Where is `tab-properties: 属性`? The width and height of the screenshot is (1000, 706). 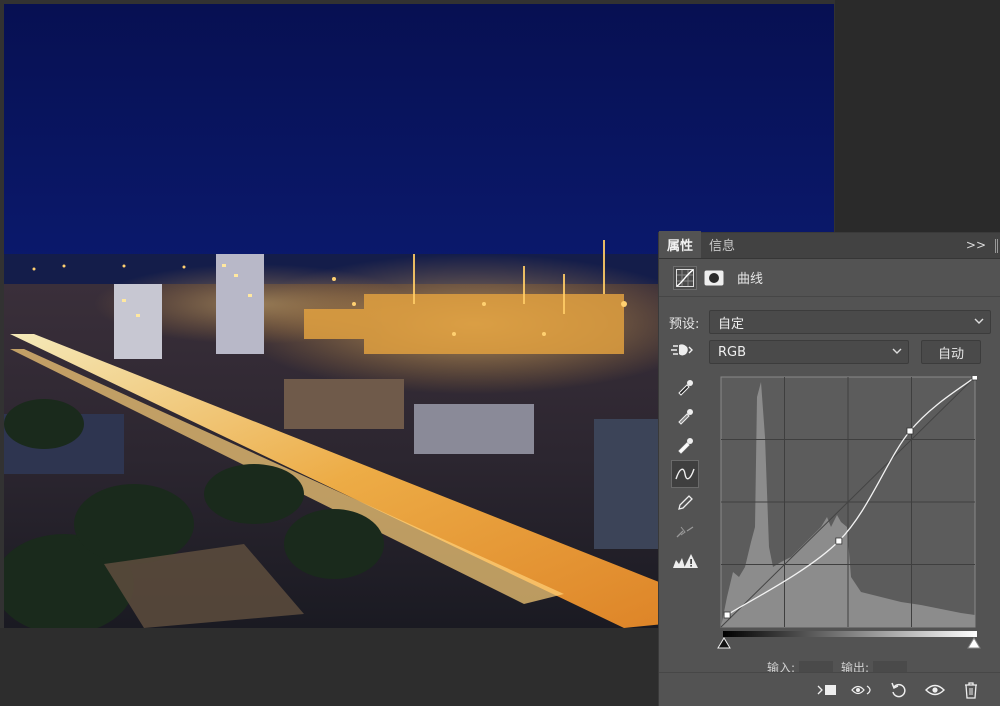
tab-properties: 属性 is located at coordinates (680, 244).